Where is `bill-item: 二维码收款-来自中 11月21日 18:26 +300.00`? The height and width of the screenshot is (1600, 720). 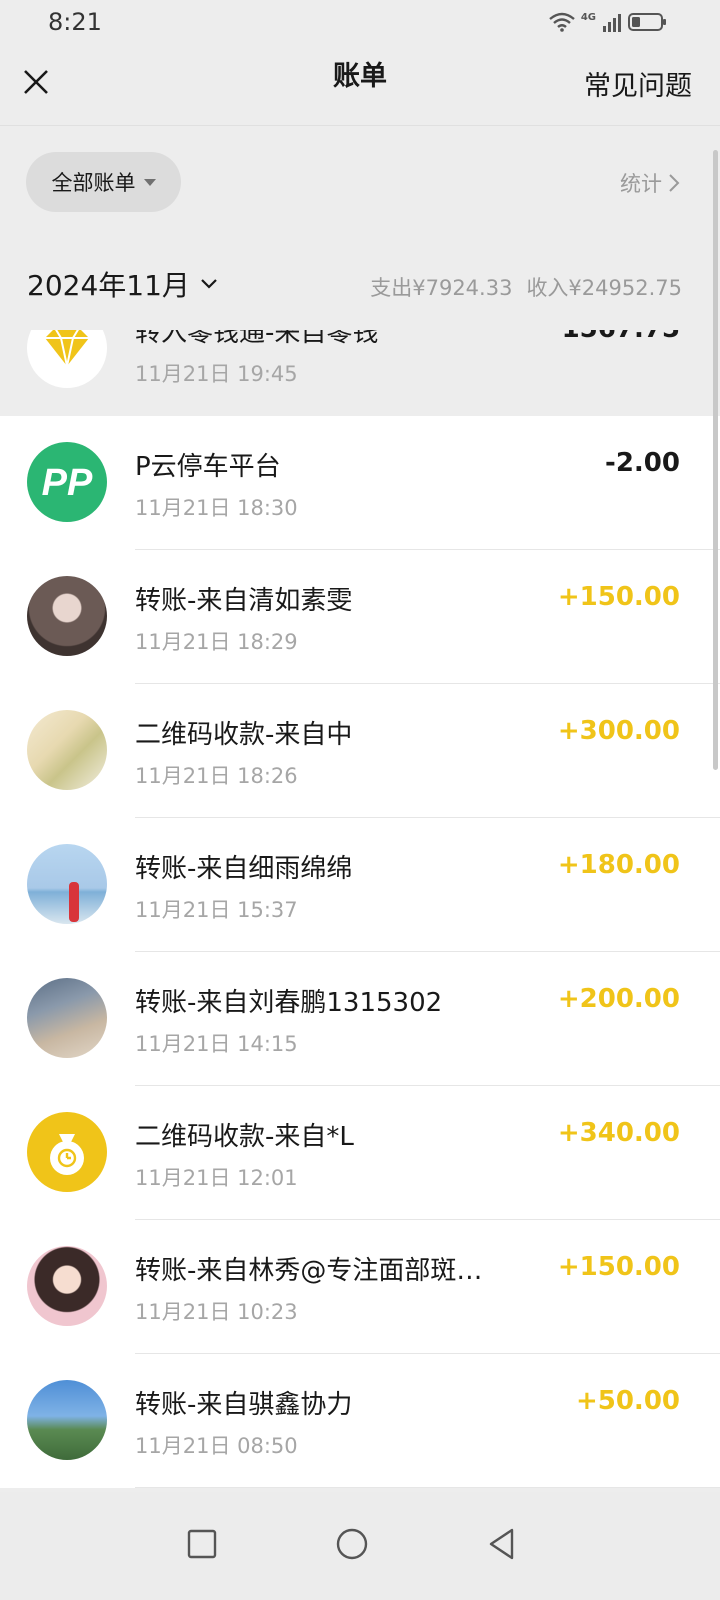 bill-item: 二维码收款-来自中 11月21日 18:26 +300.00 is located at coordinates (360, 751).